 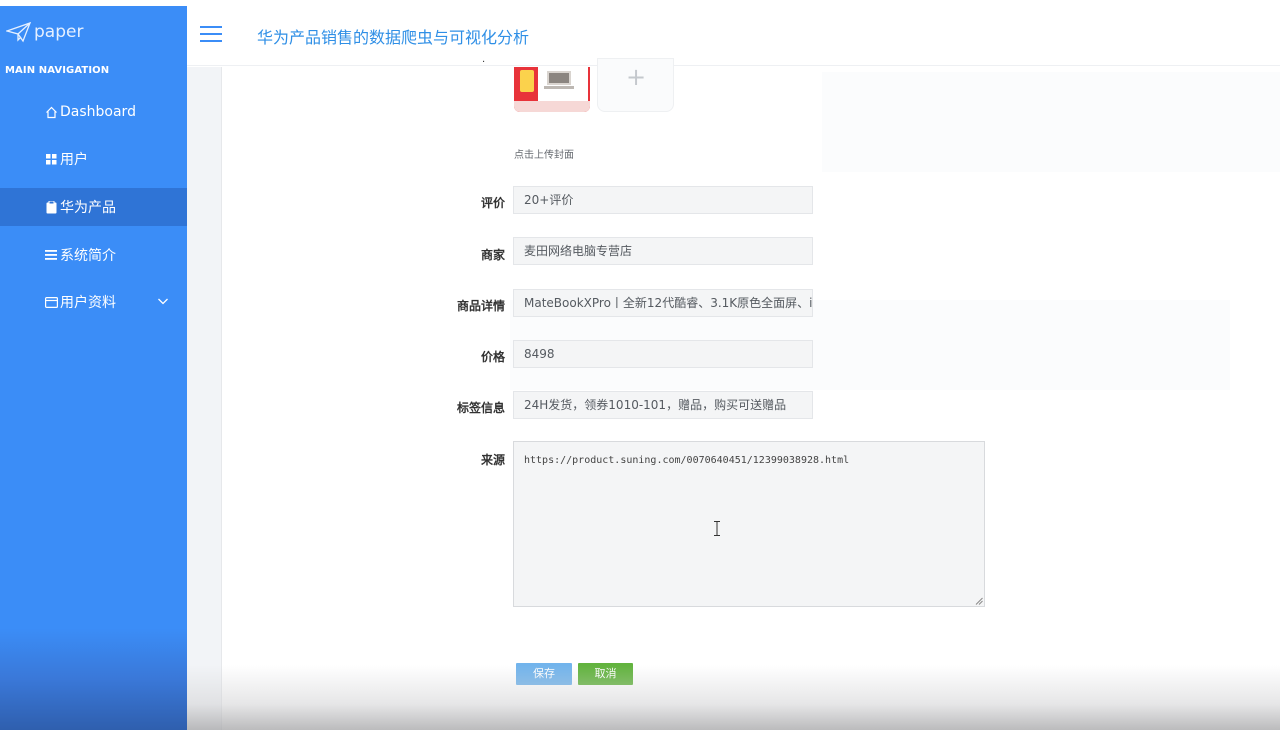 I want to click on resize-grip-icon, so click(x=979, y=601).